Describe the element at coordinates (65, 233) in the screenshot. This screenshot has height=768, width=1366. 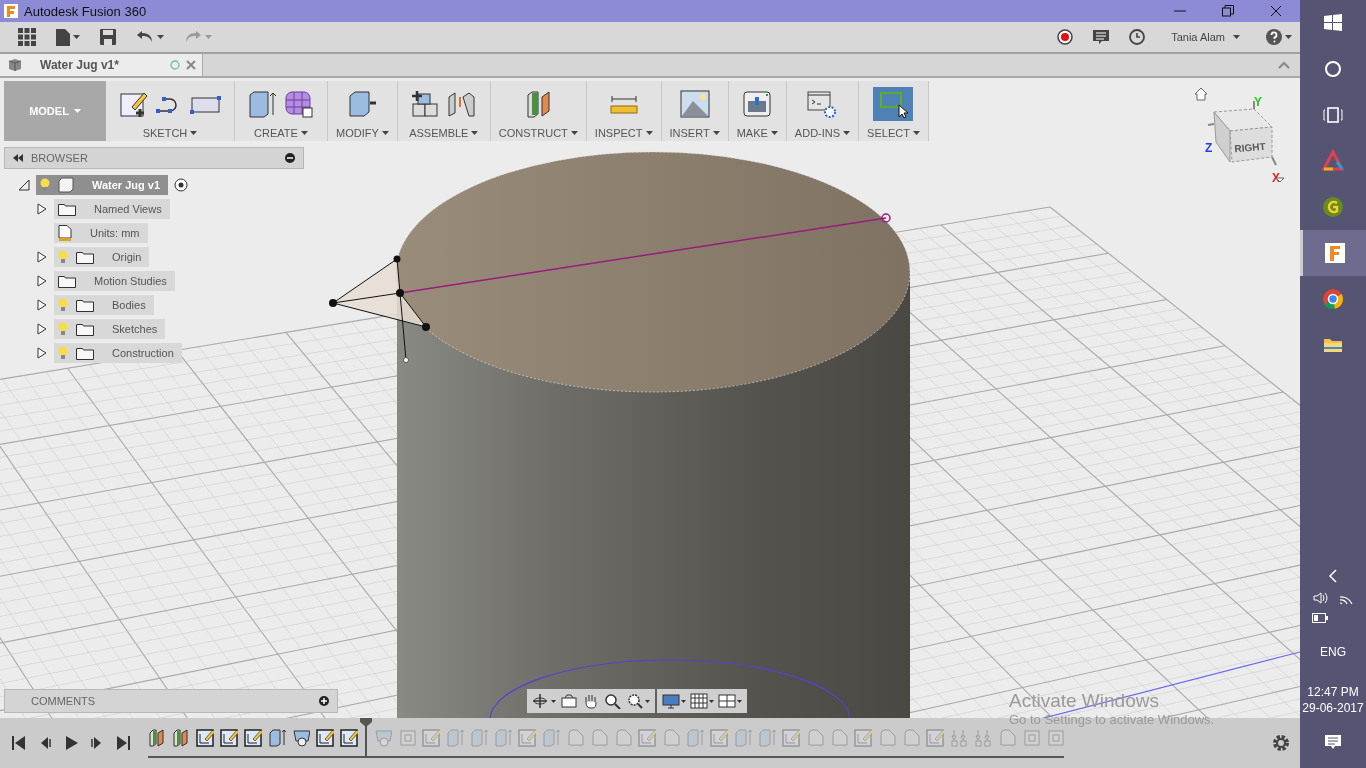
I see `document-ruler-icon` at that location.